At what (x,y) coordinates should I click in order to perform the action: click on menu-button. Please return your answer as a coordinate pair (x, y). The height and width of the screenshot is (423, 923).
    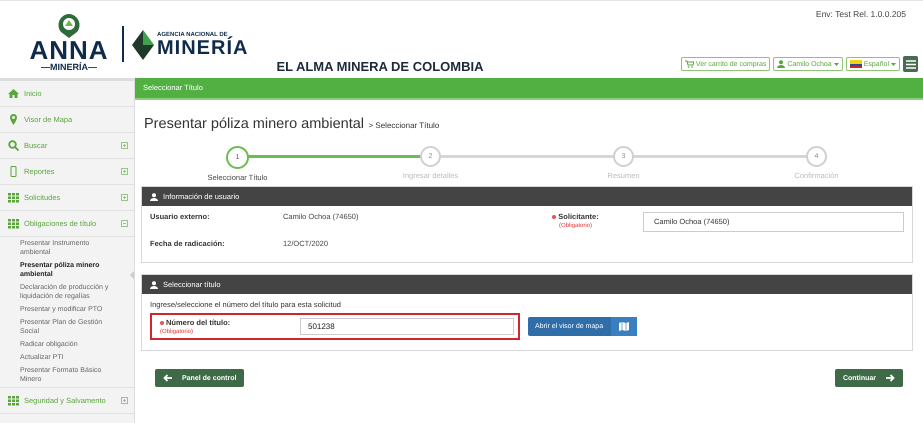
    Looking at the image, I should click on (910, 64).